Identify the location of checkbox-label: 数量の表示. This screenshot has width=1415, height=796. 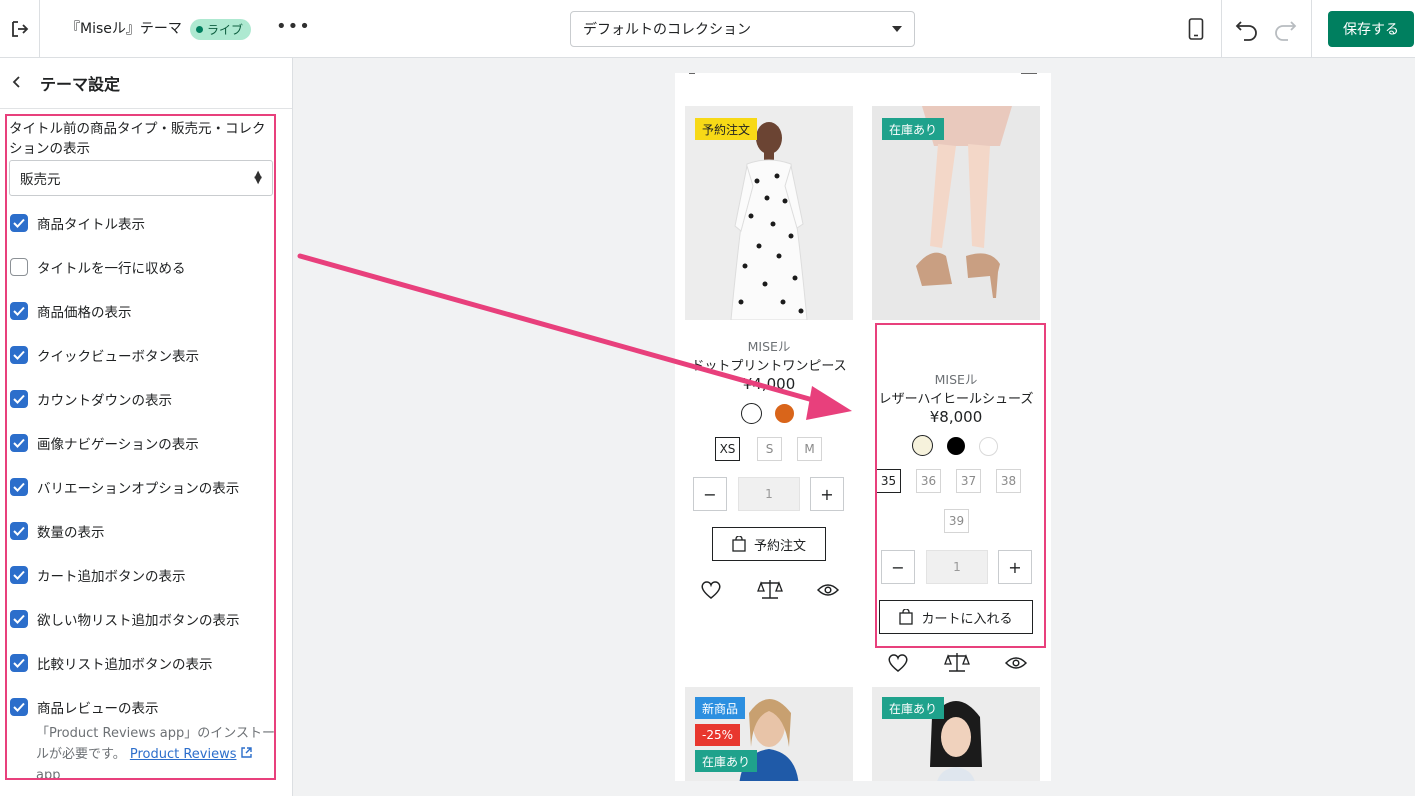
(71, 533).